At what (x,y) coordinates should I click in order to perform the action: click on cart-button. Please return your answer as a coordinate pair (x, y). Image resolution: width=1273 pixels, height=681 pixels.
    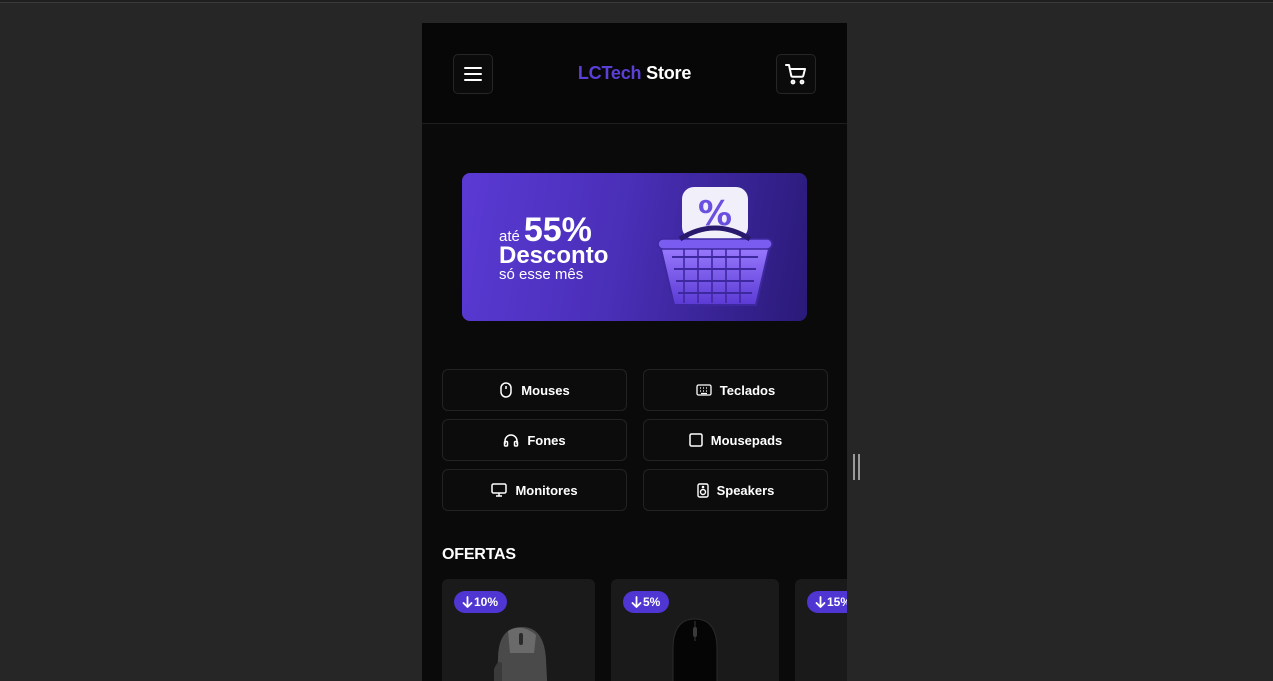
    Looking at the image, I should click on (796, 74).